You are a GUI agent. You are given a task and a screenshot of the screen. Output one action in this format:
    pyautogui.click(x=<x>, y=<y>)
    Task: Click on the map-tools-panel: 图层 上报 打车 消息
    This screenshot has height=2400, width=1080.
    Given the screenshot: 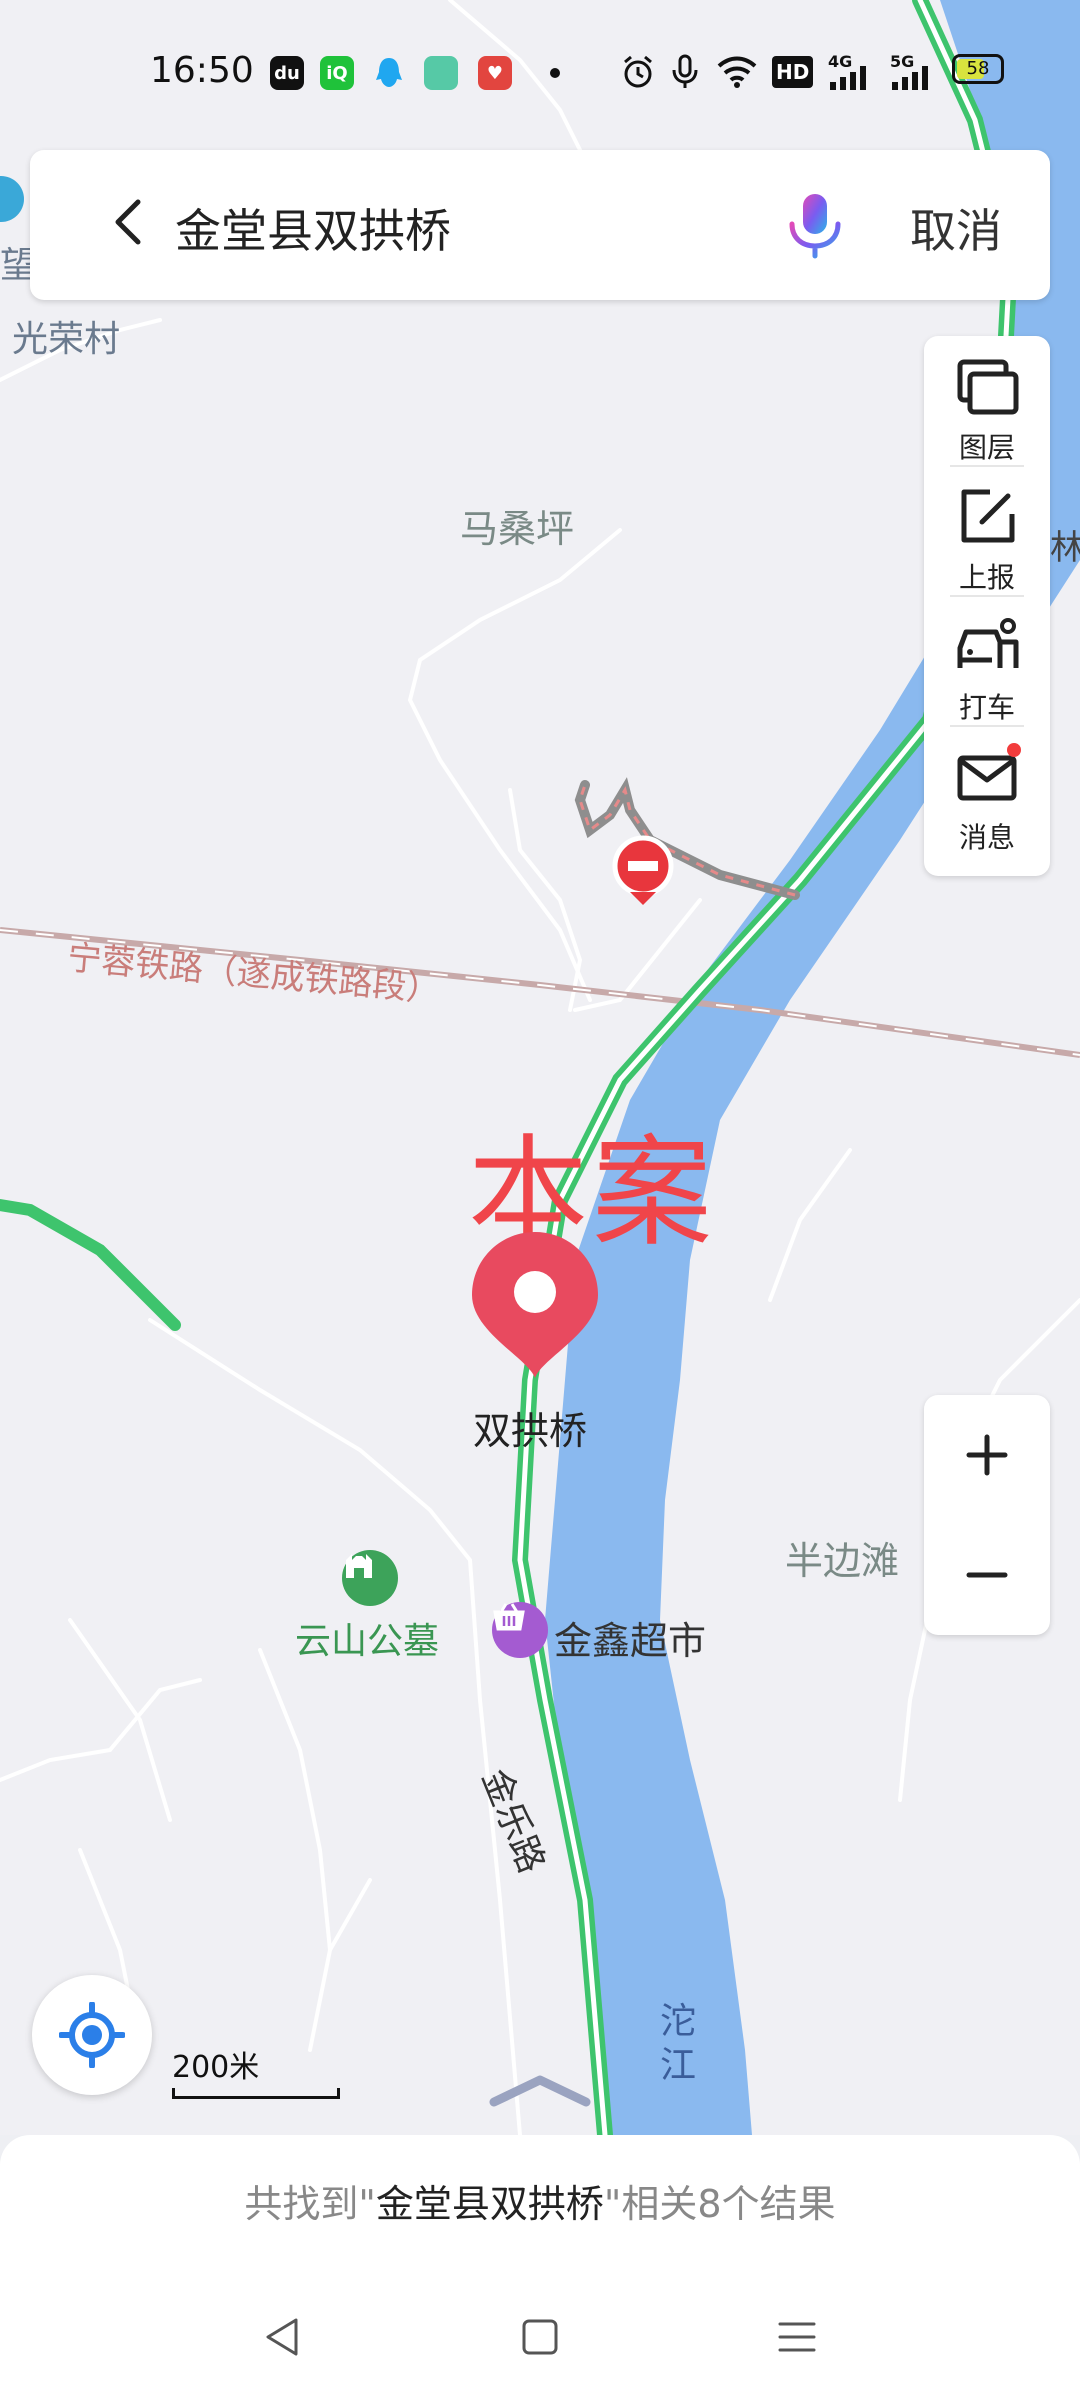 What is the action you would take?
    pyautogui.click(x=987, y=606)
    